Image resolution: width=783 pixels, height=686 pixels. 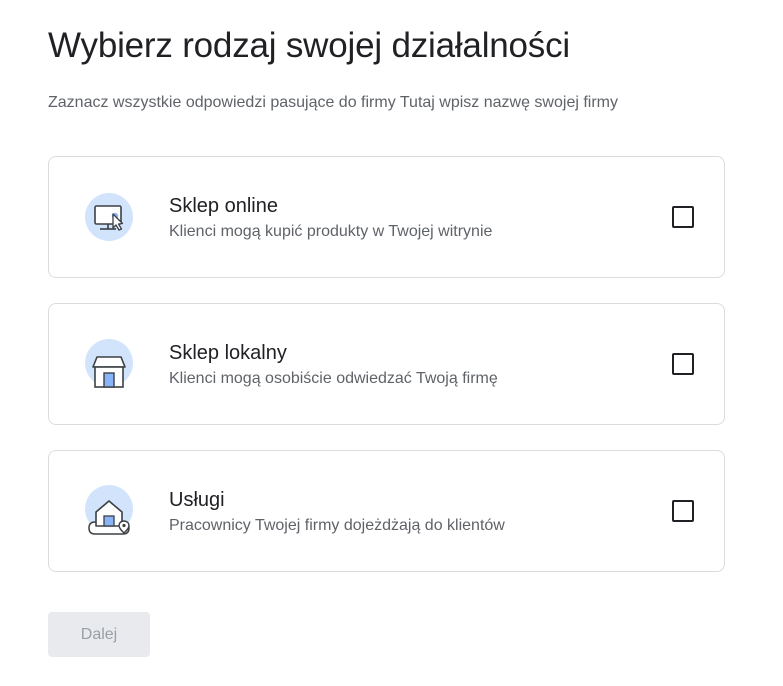 I want to click on next-button: Dalej, so click(x=99, y=634).